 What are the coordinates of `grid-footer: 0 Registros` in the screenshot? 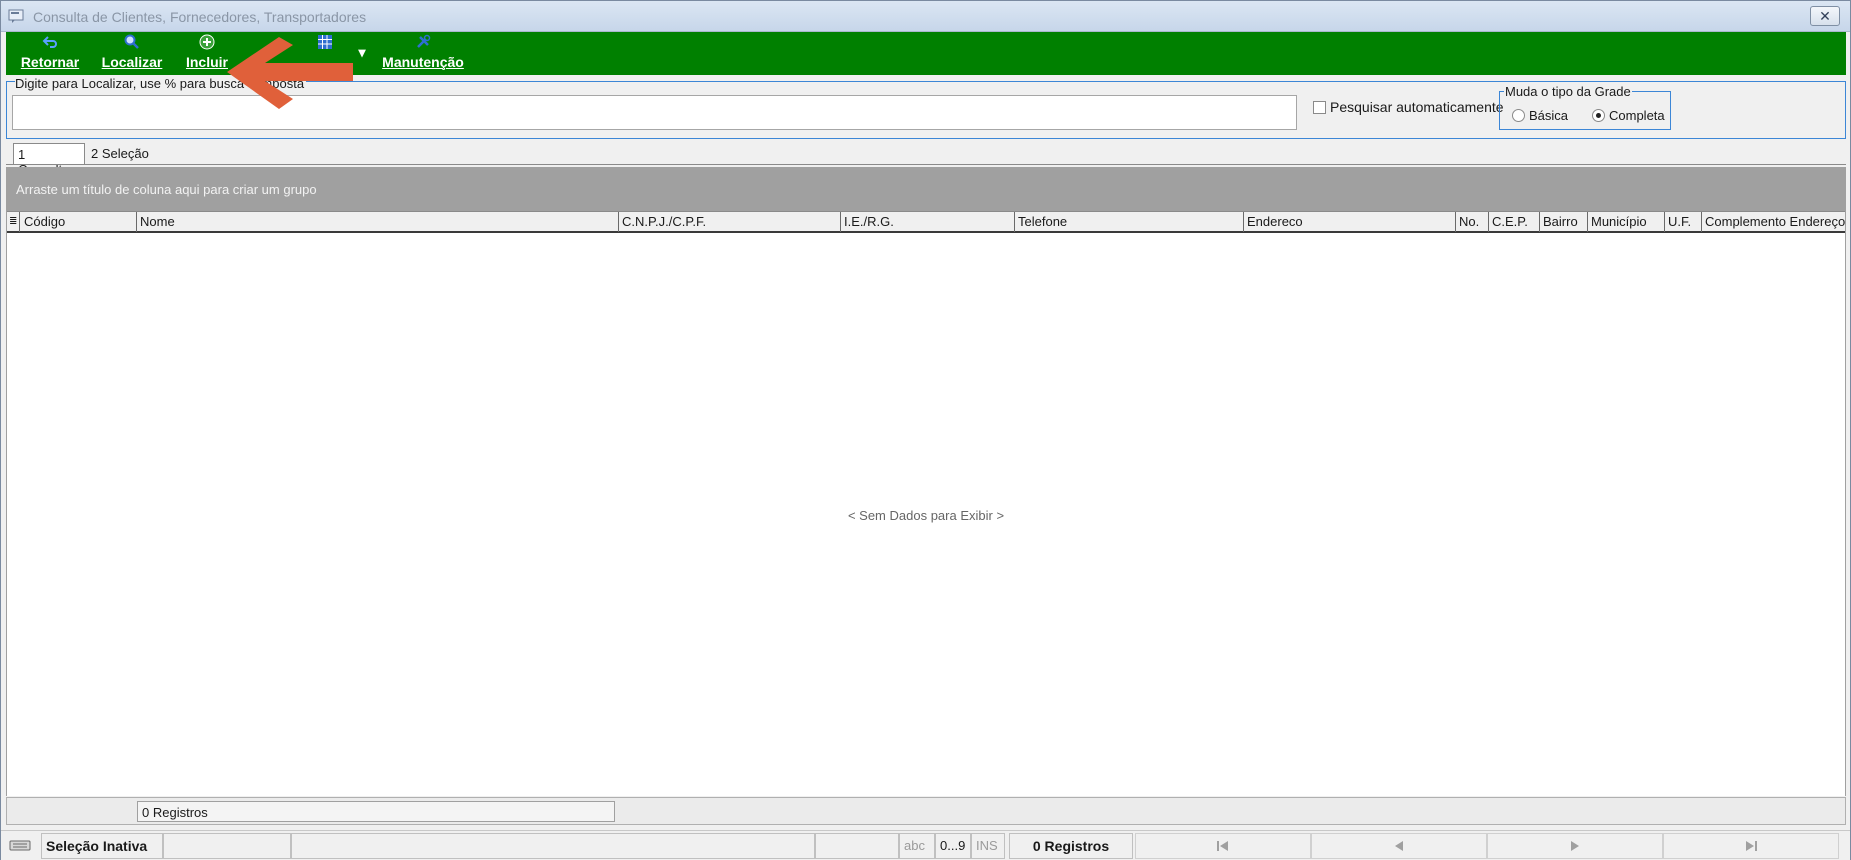 It's located at (926, 811).